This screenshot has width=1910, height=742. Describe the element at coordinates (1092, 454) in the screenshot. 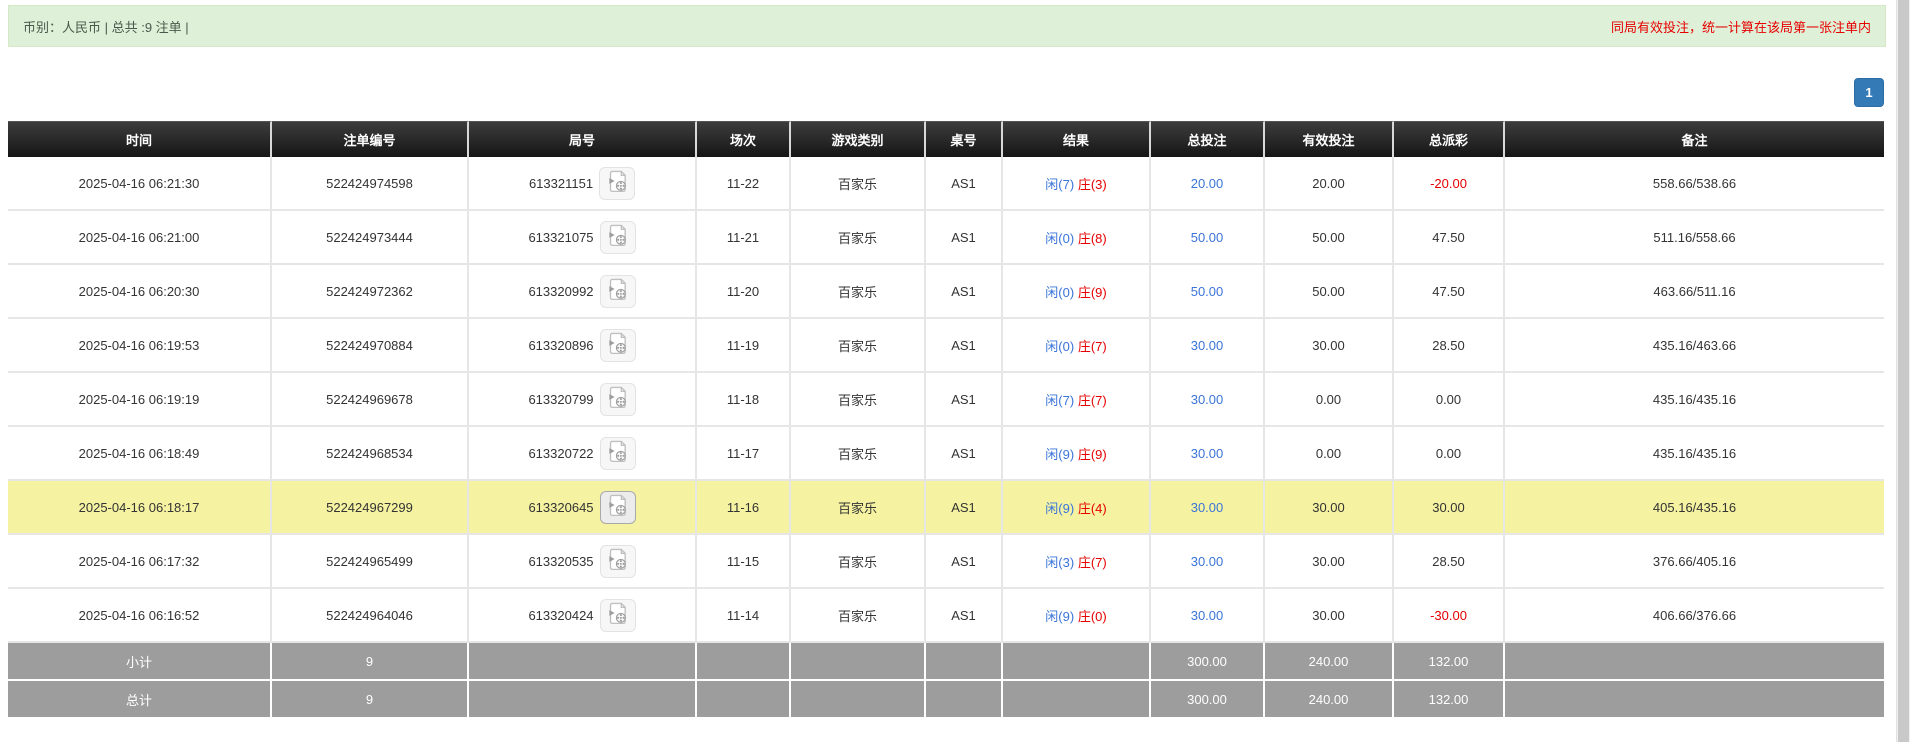

I see `result-banker: 庄(9)` at that location.